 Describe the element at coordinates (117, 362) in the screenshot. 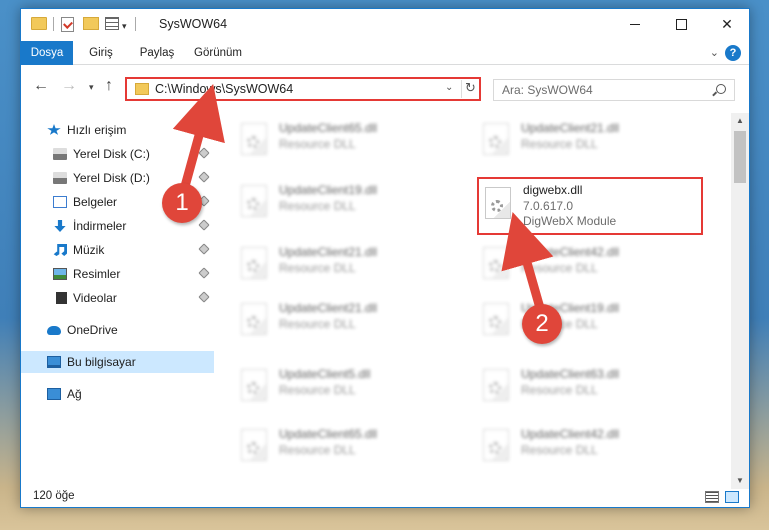

I see `sidebar-item-this-pc: Bu bilgisayar` at that location.